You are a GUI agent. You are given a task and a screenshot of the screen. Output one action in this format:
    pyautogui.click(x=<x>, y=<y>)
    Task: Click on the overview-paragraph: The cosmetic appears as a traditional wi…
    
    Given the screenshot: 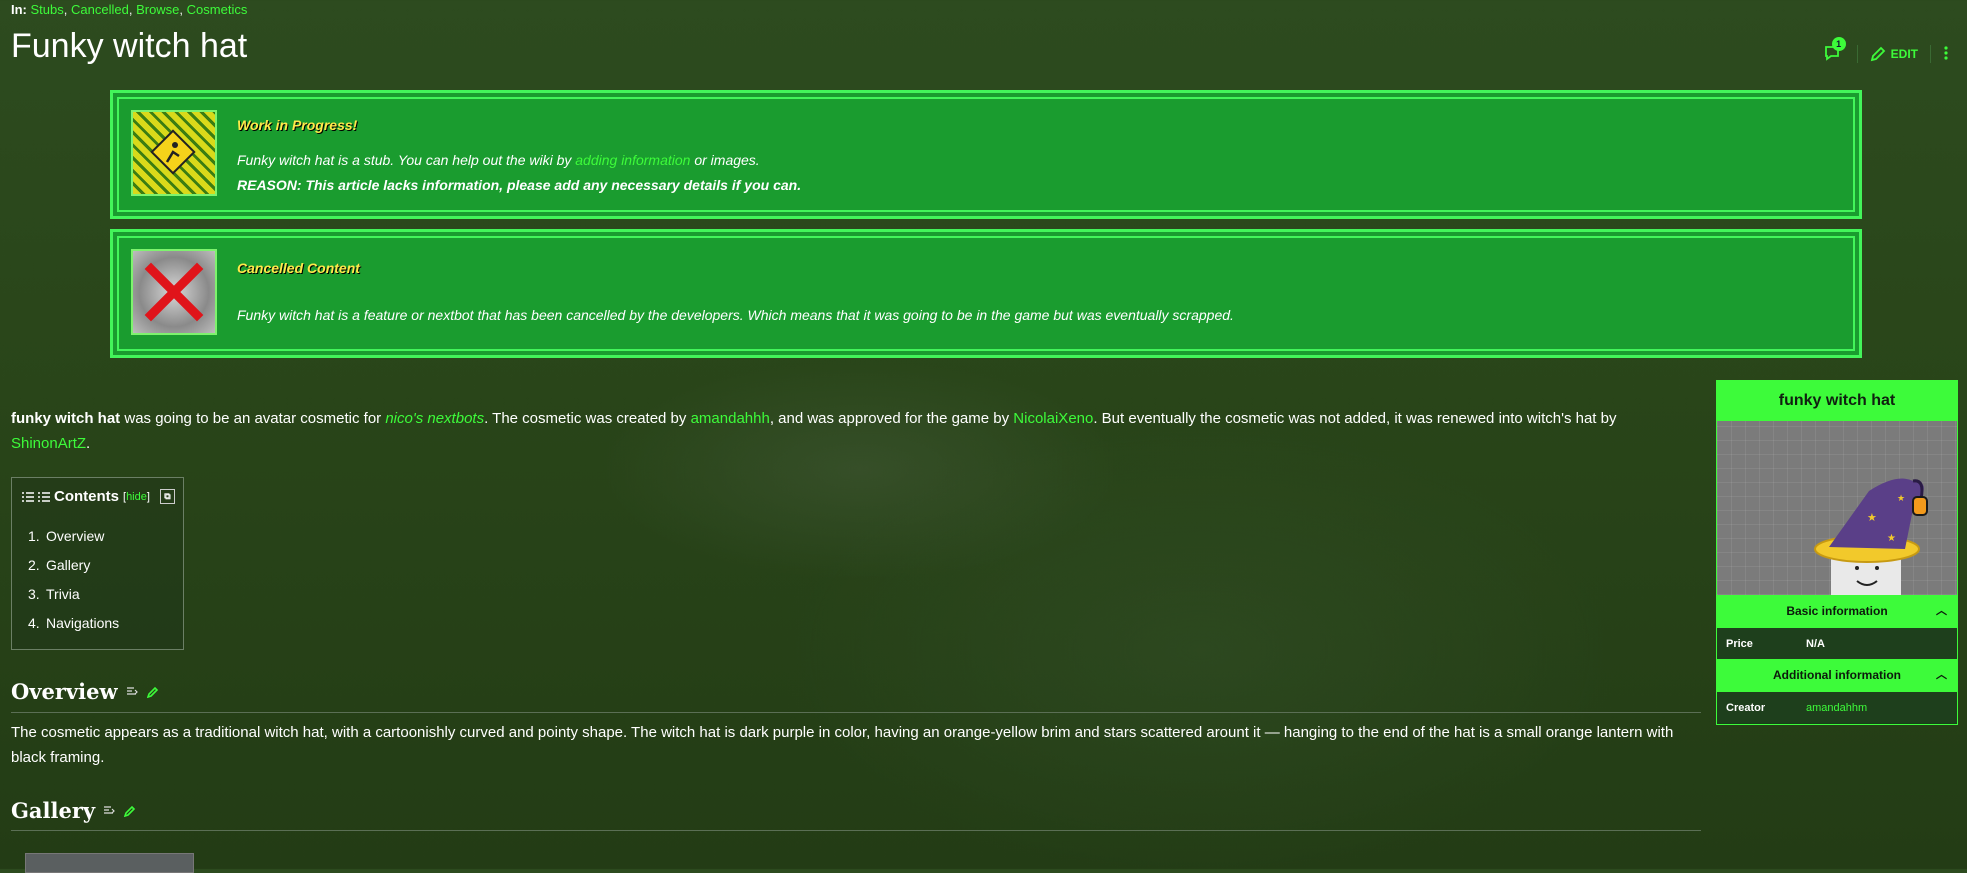 What is the action you would take?
    pyautogui.click(x=842, y=745)
    